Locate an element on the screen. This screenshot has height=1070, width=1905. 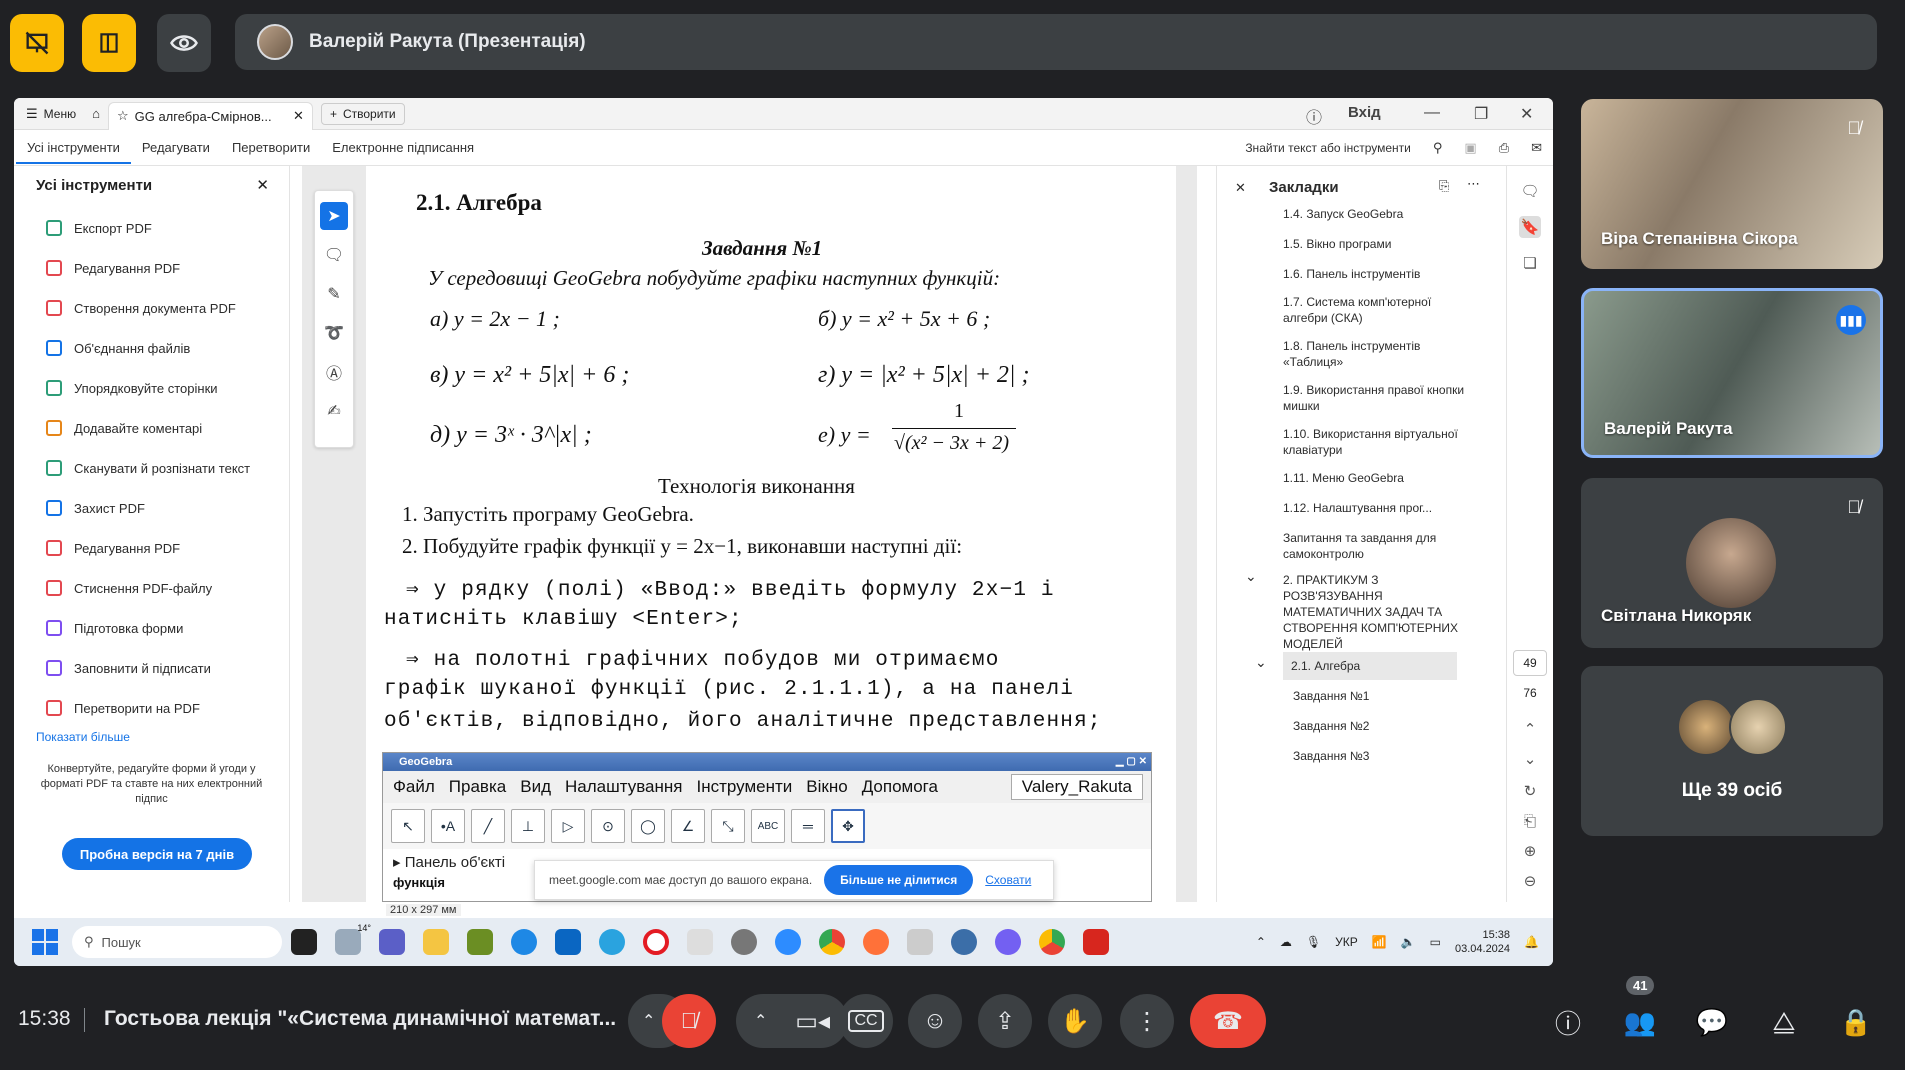
close-window-icon: ✕ is located at coordinates (1526, 114).